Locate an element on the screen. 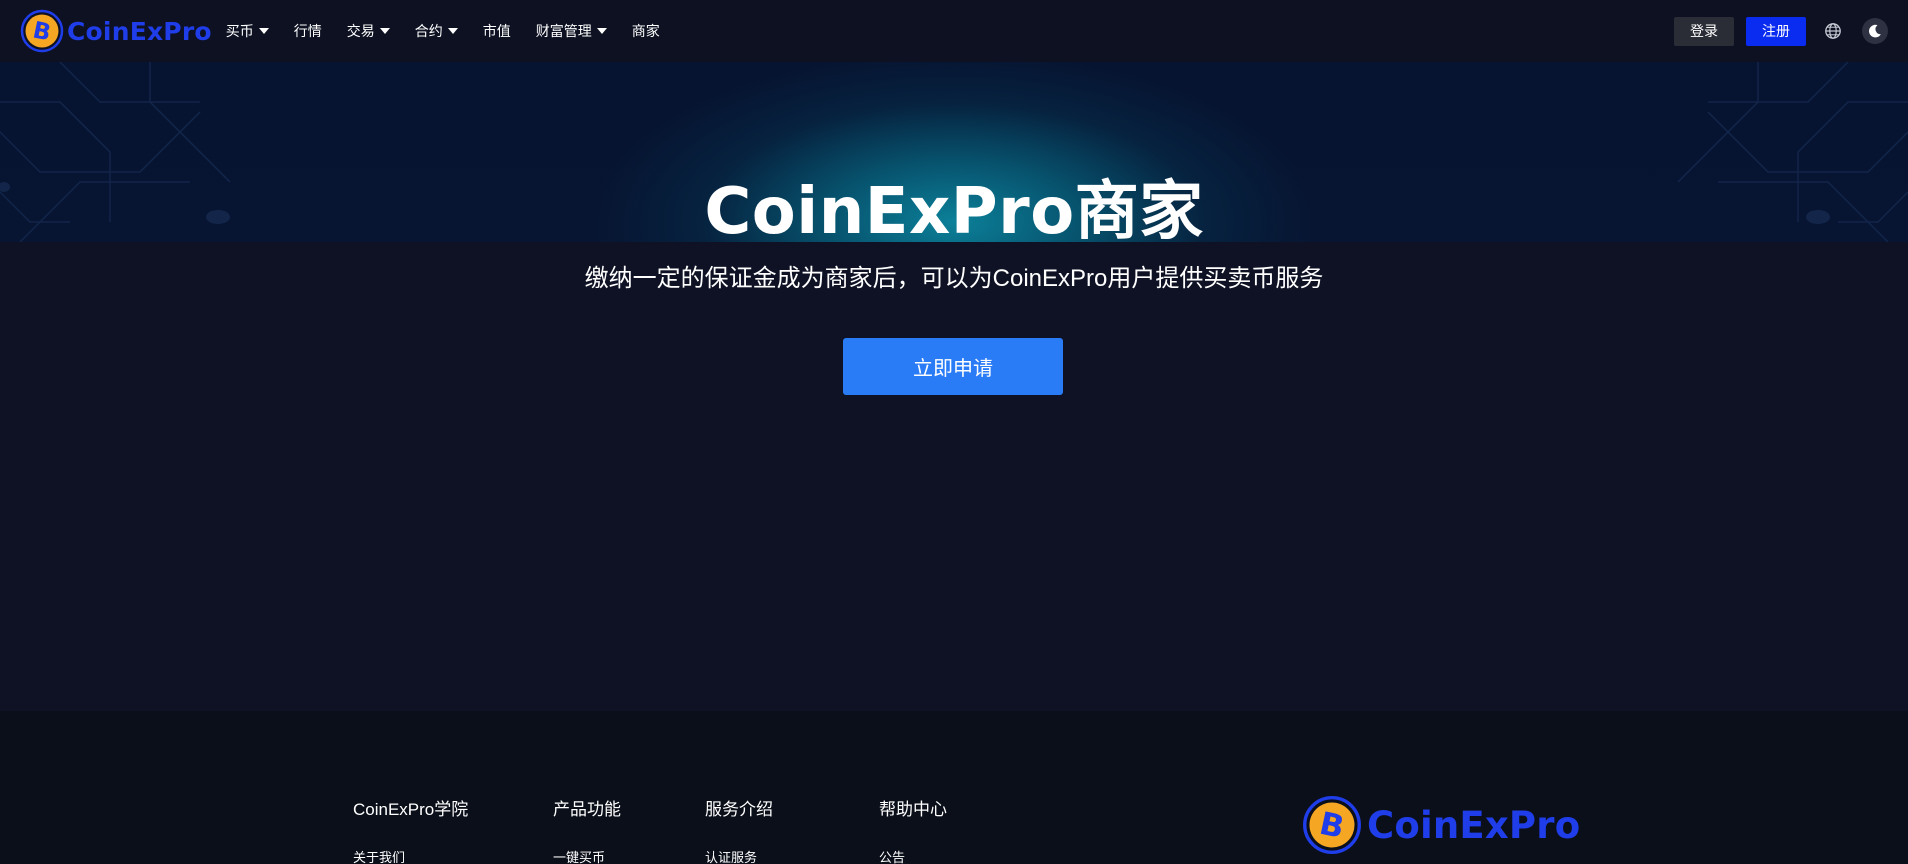 This screenshot has height=864, width=1908. nav-label: 市值 is located at coordinates (496, 31).